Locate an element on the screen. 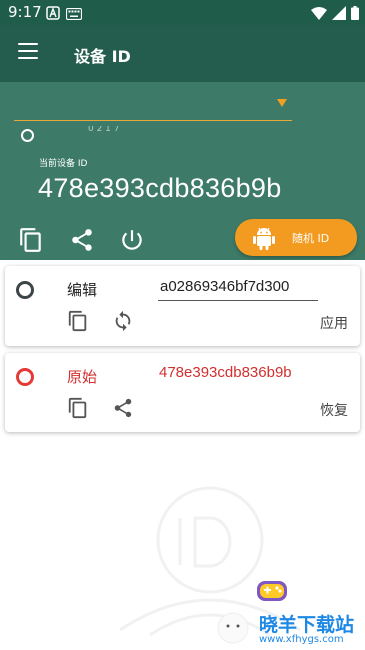  sheep-mascot-icon is located at coordinates (233, 630).